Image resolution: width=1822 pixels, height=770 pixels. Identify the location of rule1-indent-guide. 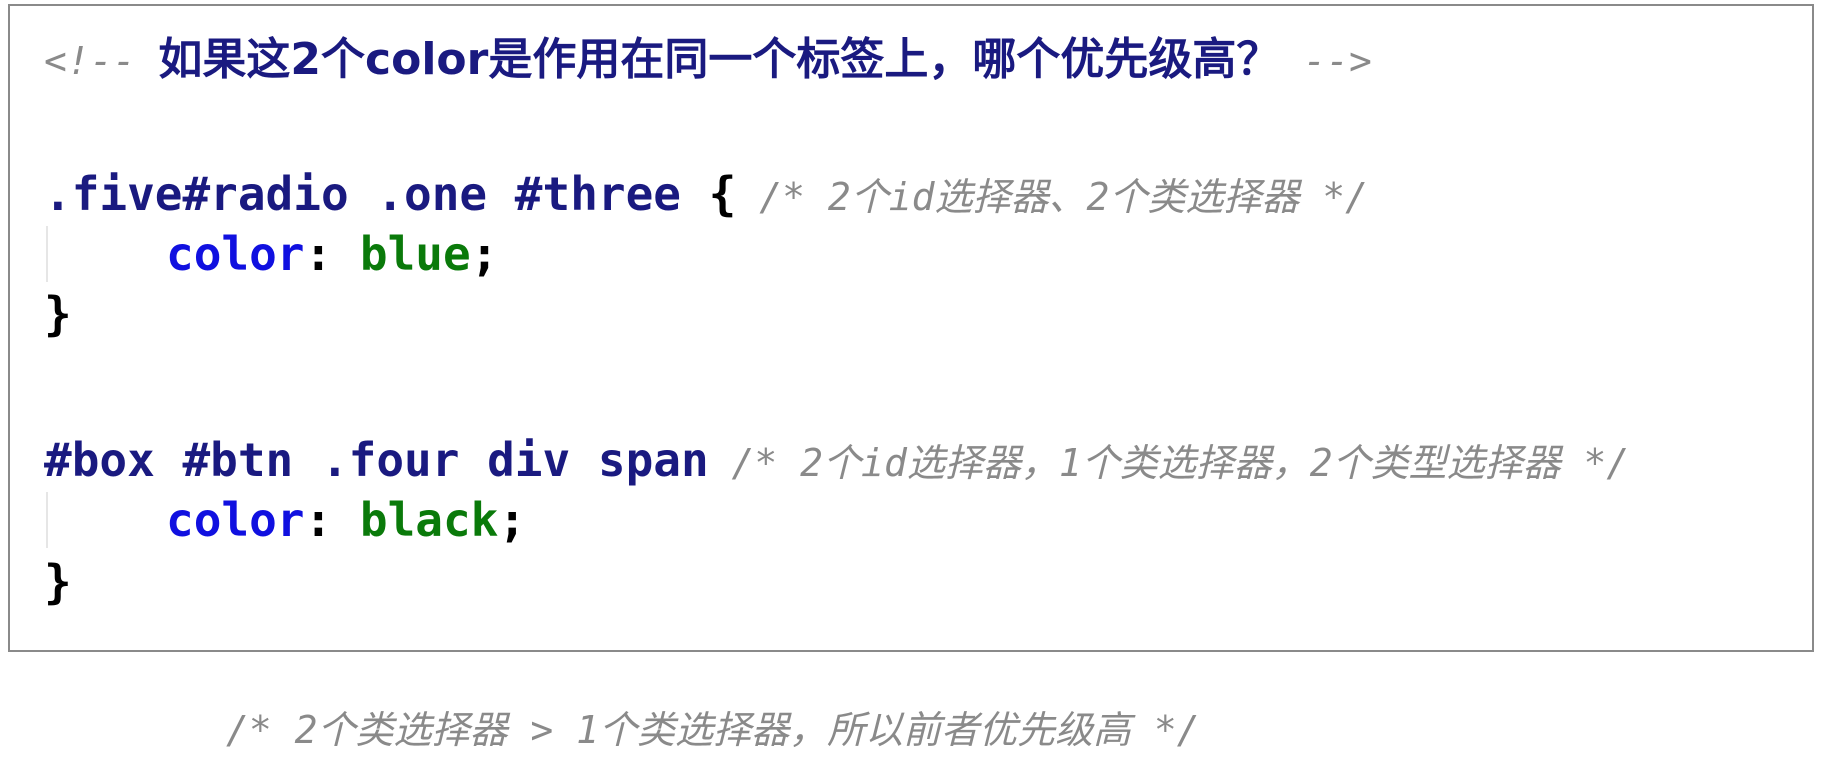
(47, 254).